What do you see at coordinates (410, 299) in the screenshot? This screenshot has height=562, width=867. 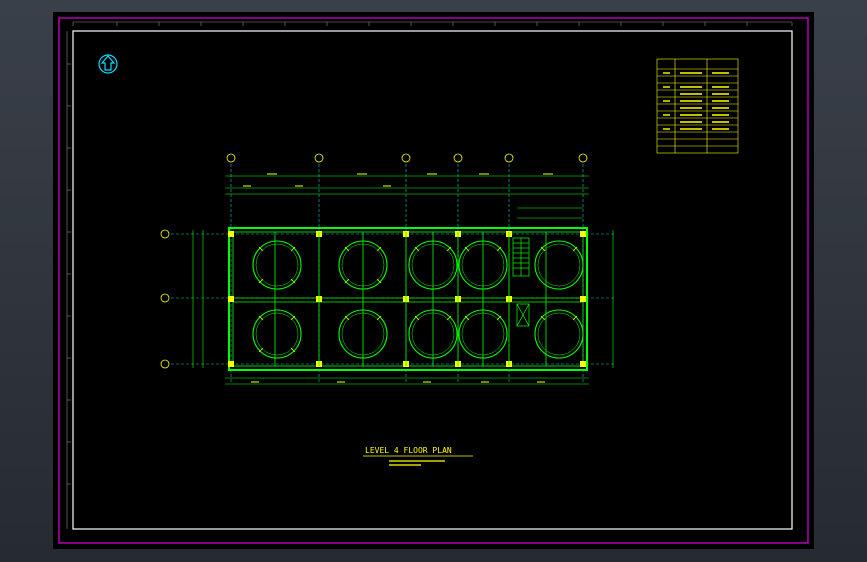 I see `beams` at bounding box center [410, 299].